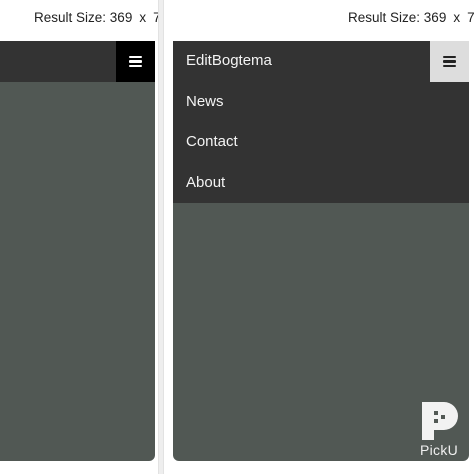 This screenshot has height=474, width=474. Describe the element at coordinates (161, 237) in the screenshot. I see `split-divider-handle` at that location.